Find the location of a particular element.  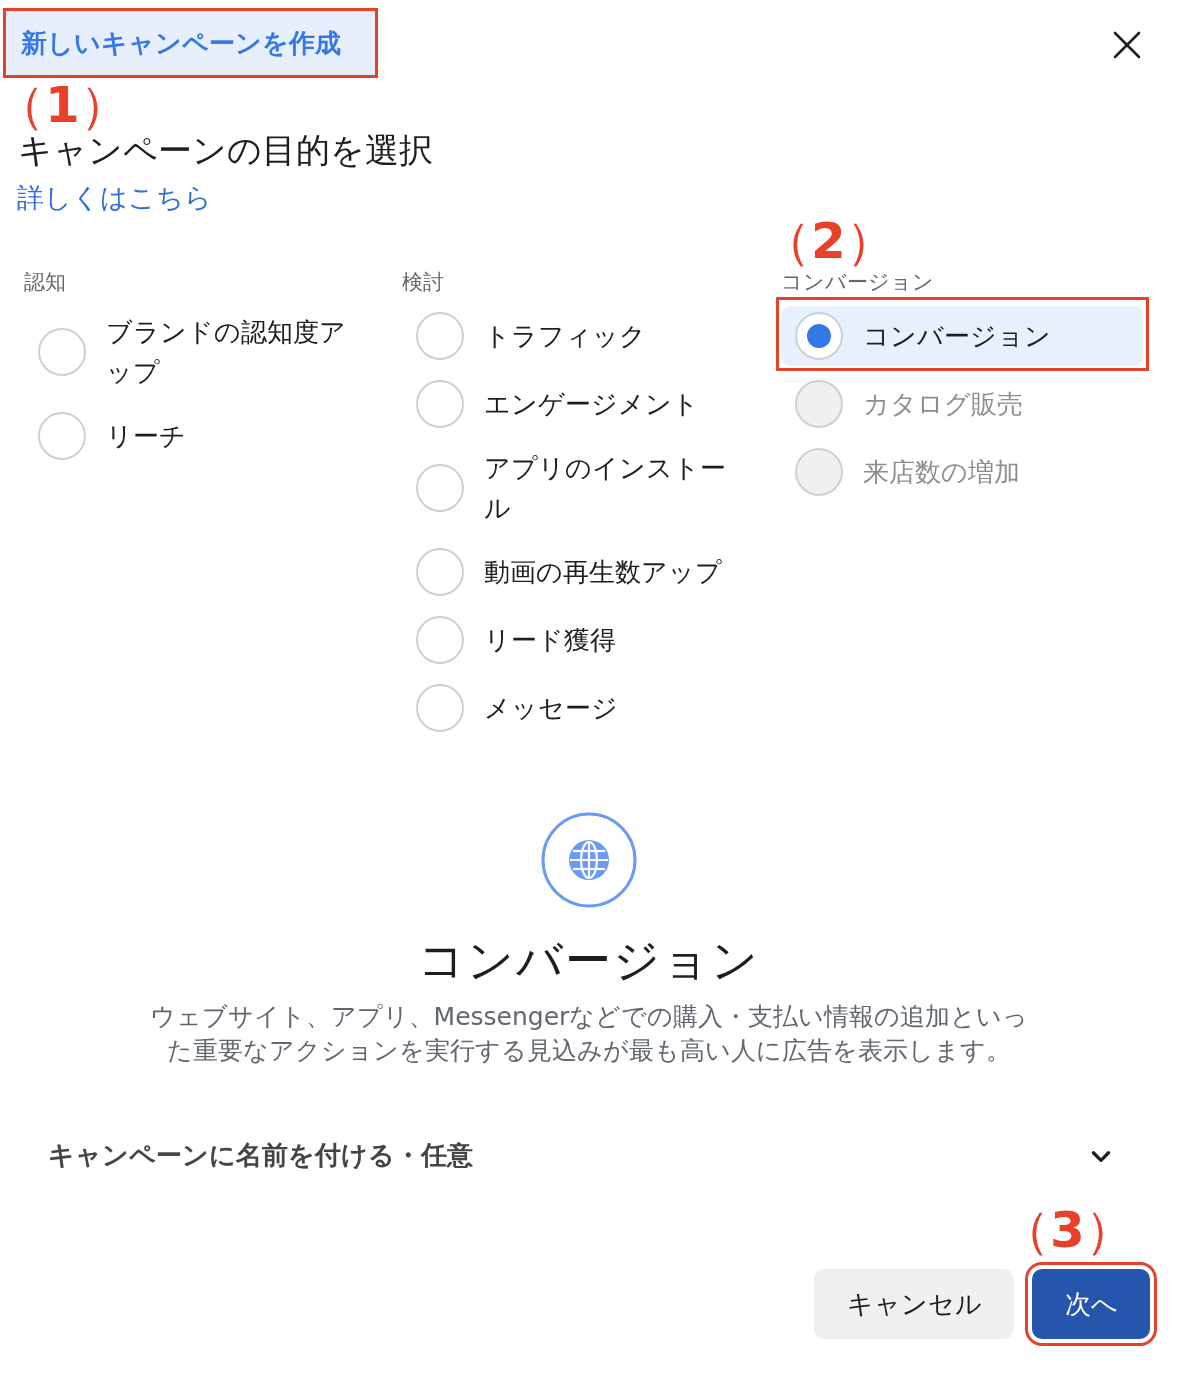

objective-heading: コンバージョン is located at coordinates (589, 960).